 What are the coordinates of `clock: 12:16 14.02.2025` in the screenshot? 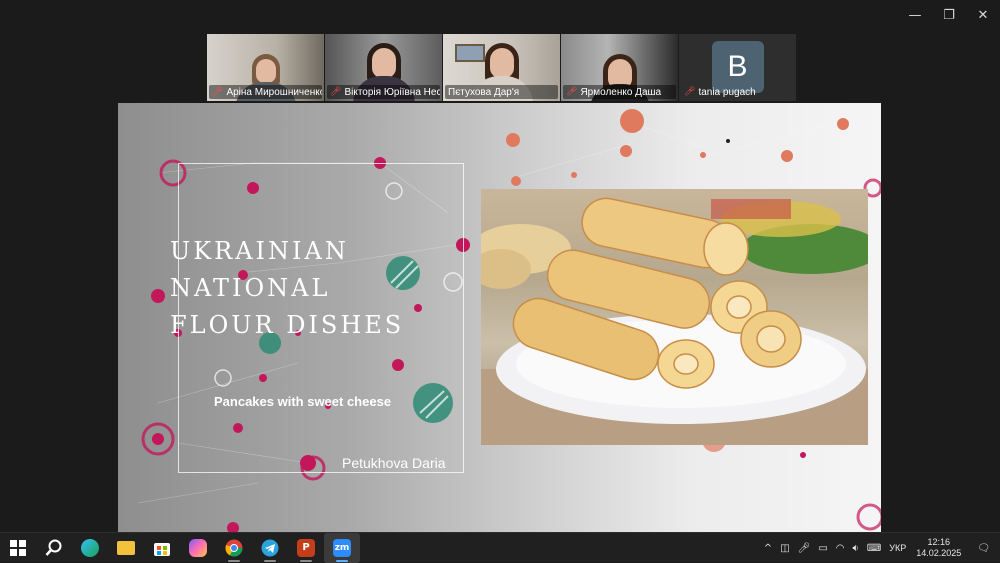 It's located at (938, 548).